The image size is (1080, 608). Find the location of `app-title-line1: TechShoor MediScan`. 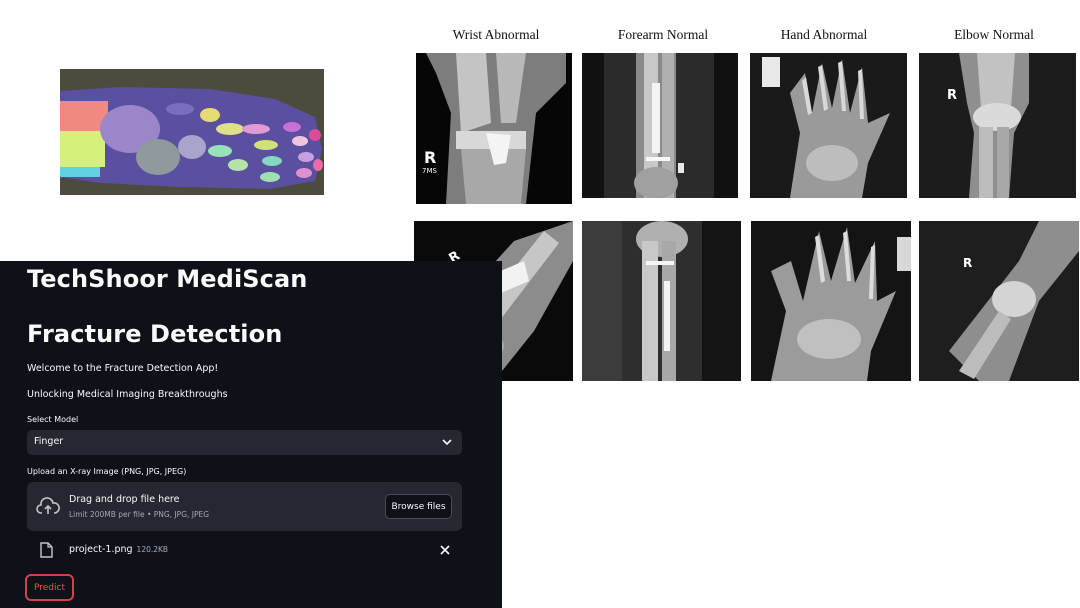

app-title-line1: TechShoor MediScan is located at coordinates (167, 279).